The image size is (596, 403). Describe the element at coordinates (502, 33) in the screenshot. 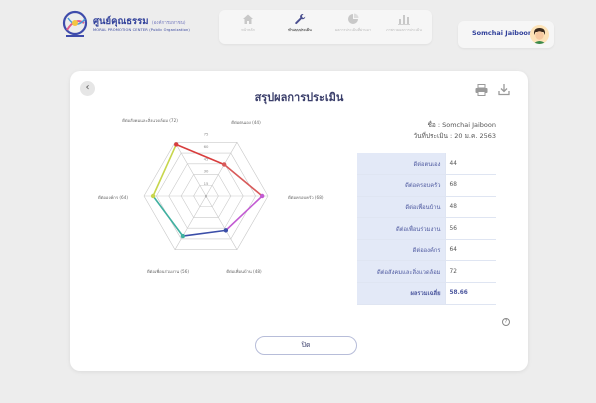

I see `user-name: Somchai Jaiboon` at that location.